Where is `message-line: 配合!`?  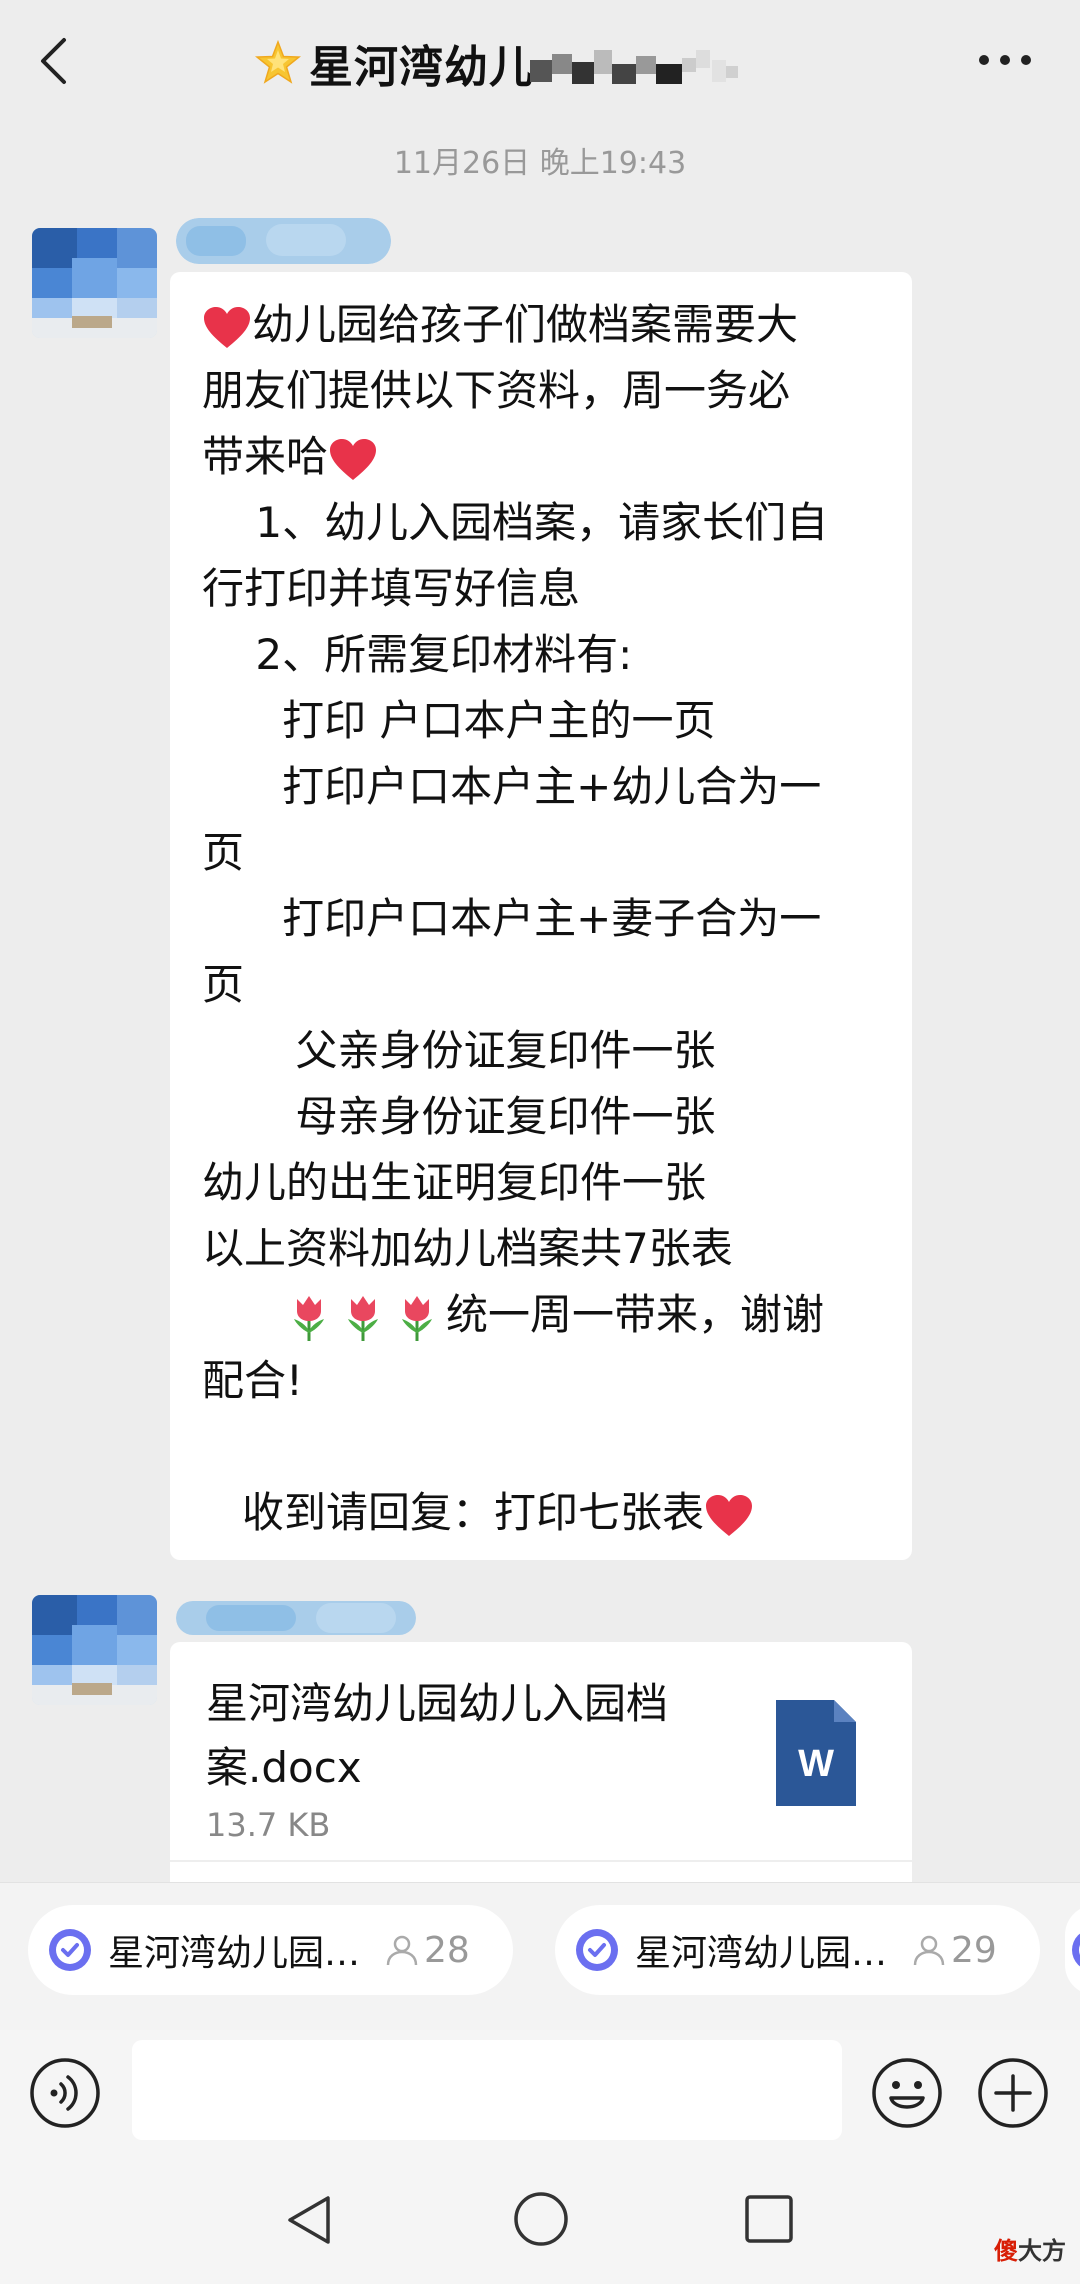 message-line: 配合! is located at coordinates (252, 1380).